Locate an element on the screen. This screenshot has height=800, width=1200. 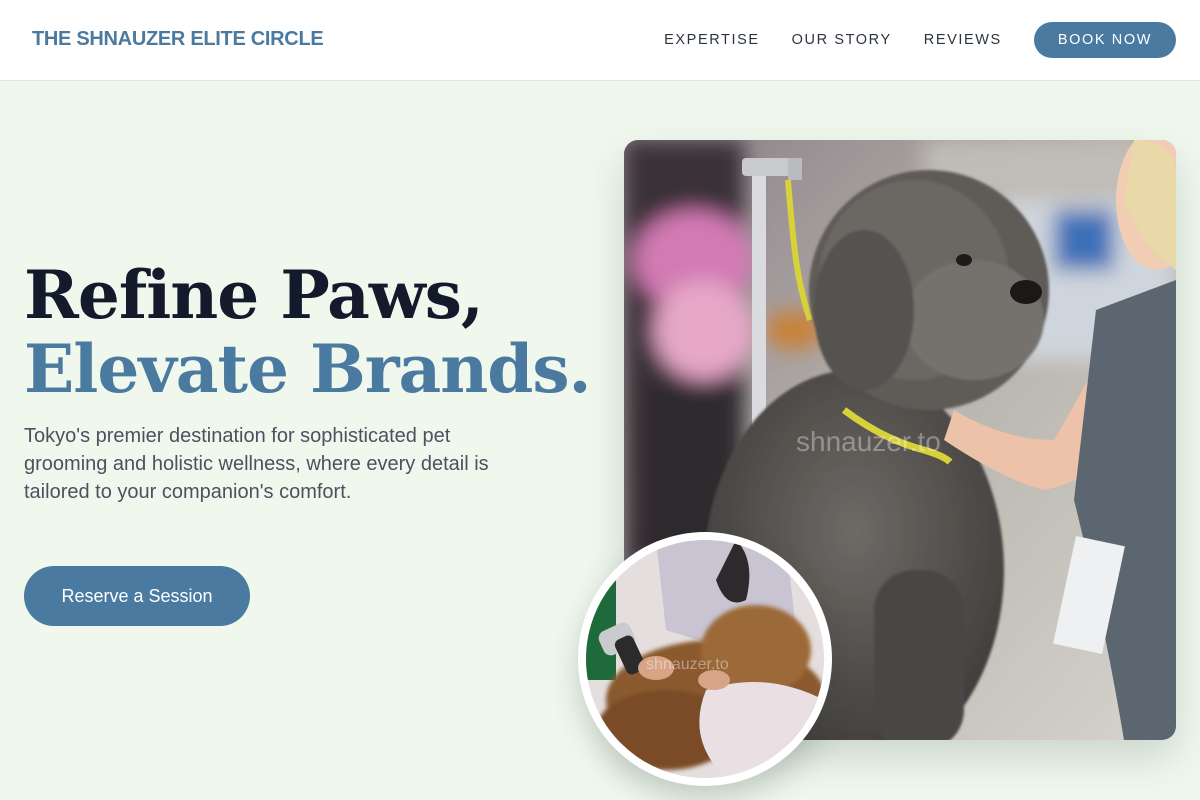
hero-title: Refine Paws, Elevate Brands. is located at coordinates (308, 332).